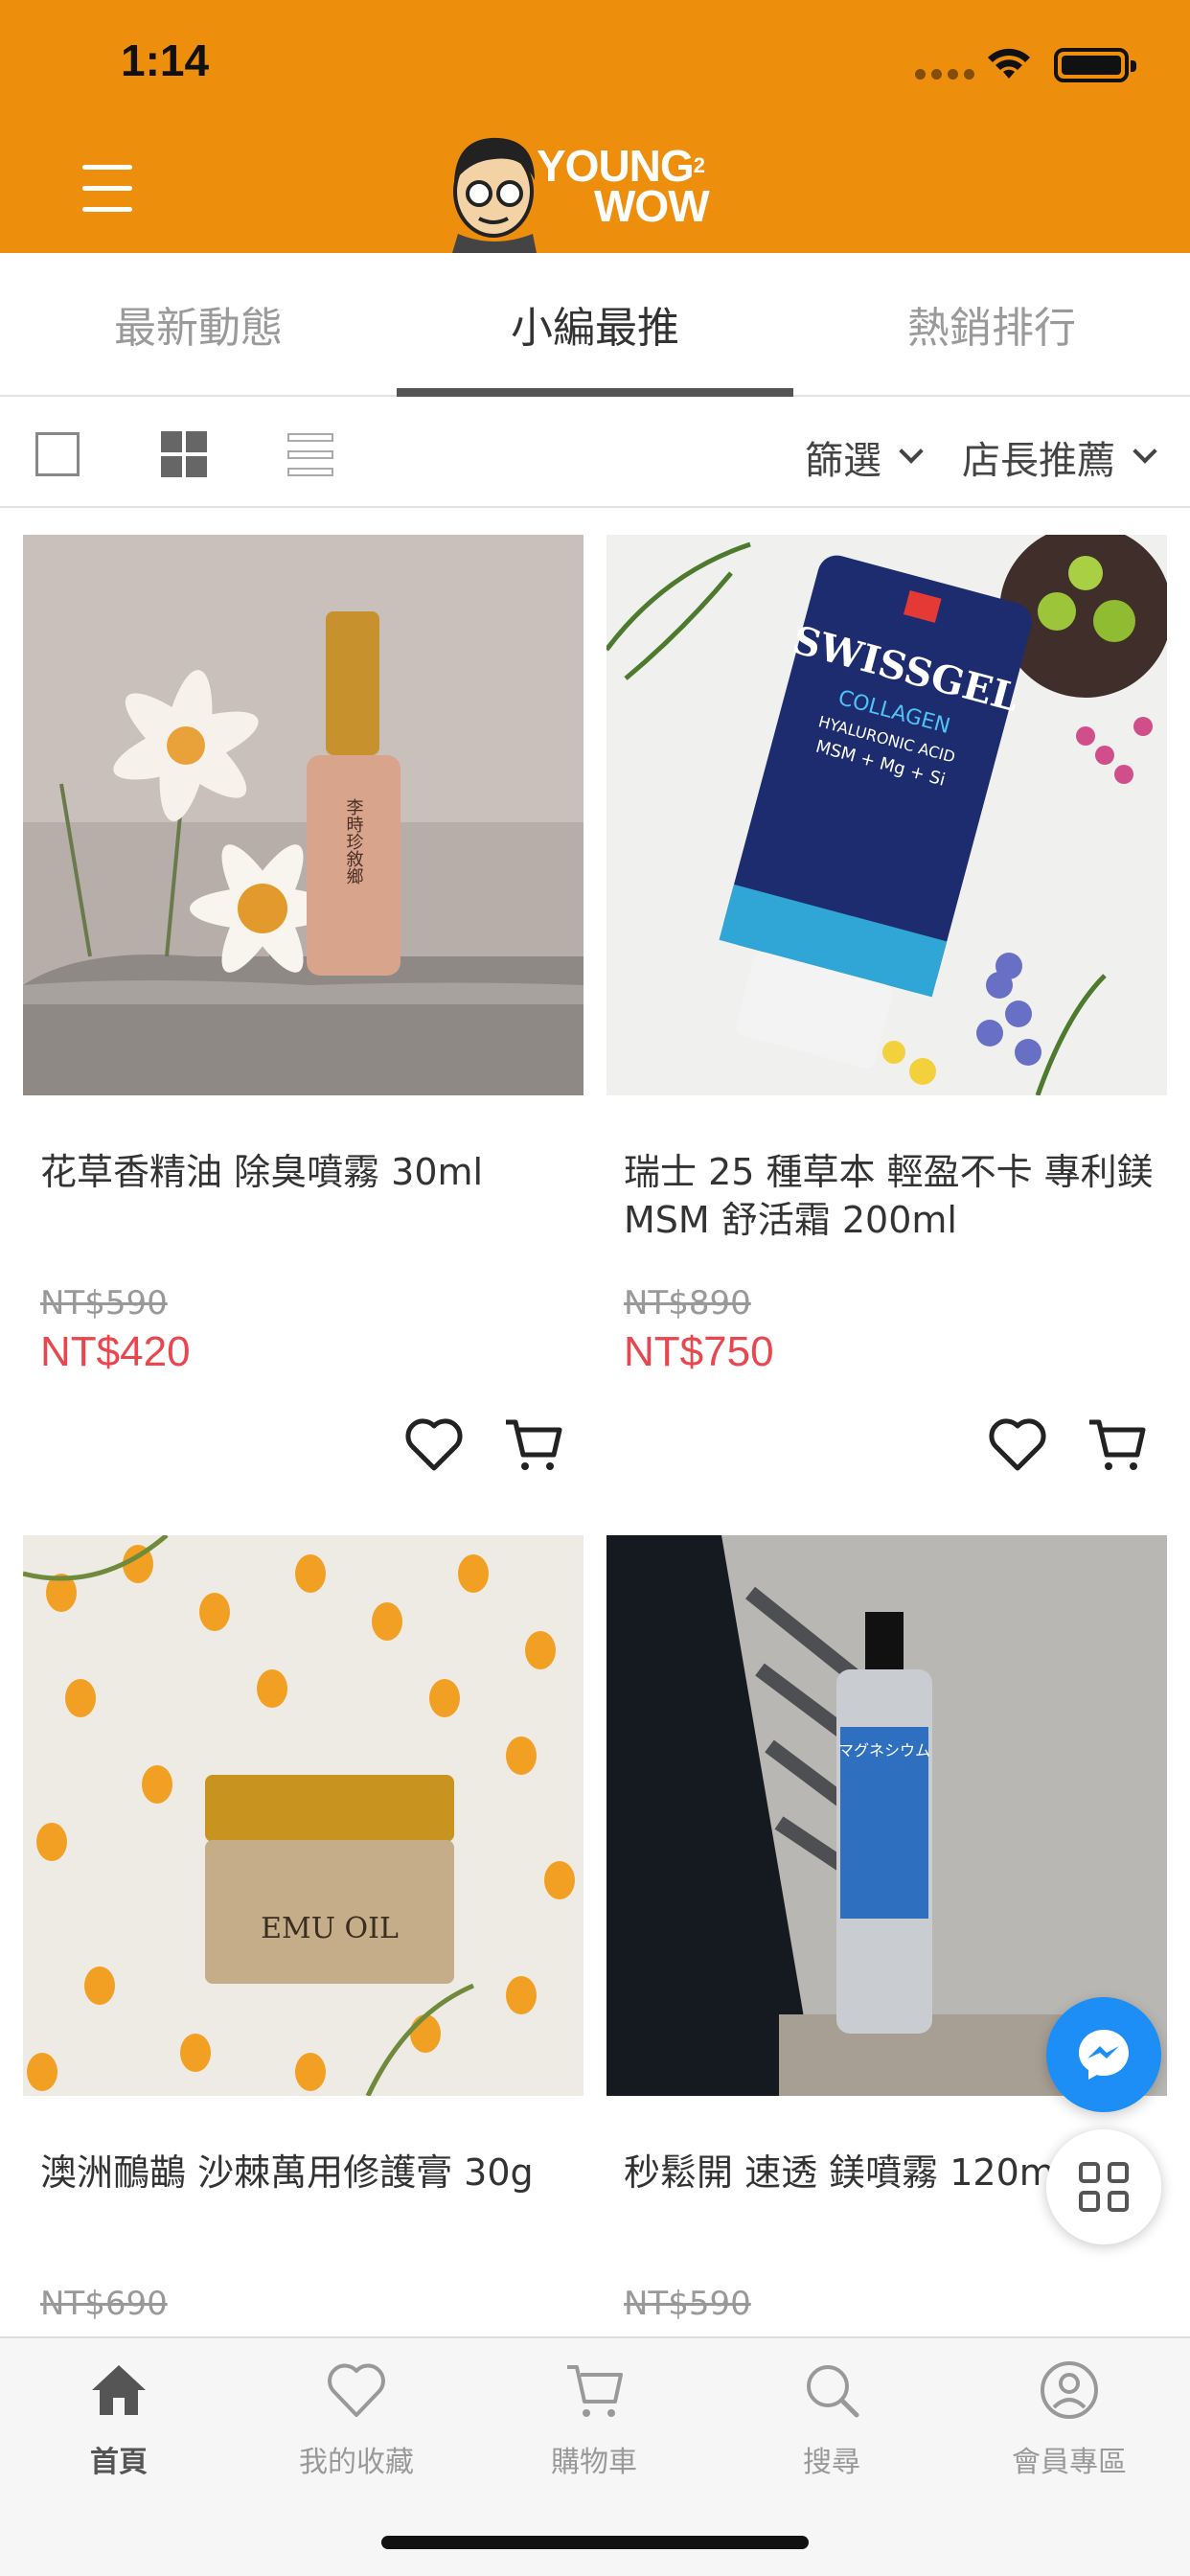 The height and width of the screenshot is (2576, 1190). I want to click on logo-text: YOUNG2 WOW, so click(623, 186).